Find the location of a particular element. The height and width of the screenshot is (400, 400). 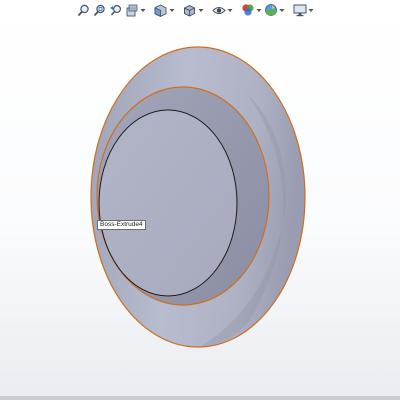

view-settings-dropdown-icon is located at coordinates (311, 10).